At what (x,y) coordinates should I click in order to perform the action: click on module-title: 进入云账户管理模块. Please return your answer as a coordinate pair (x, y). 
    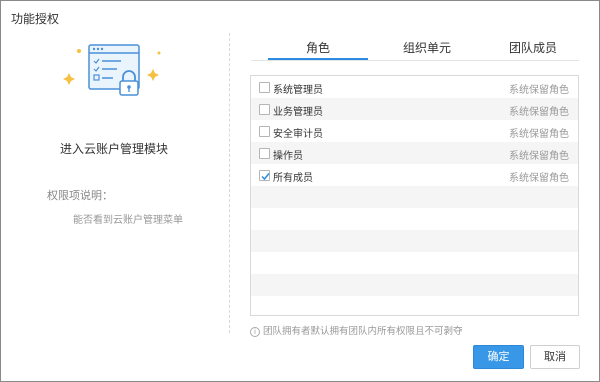
    Looking at the image, I should click on (113, 149).